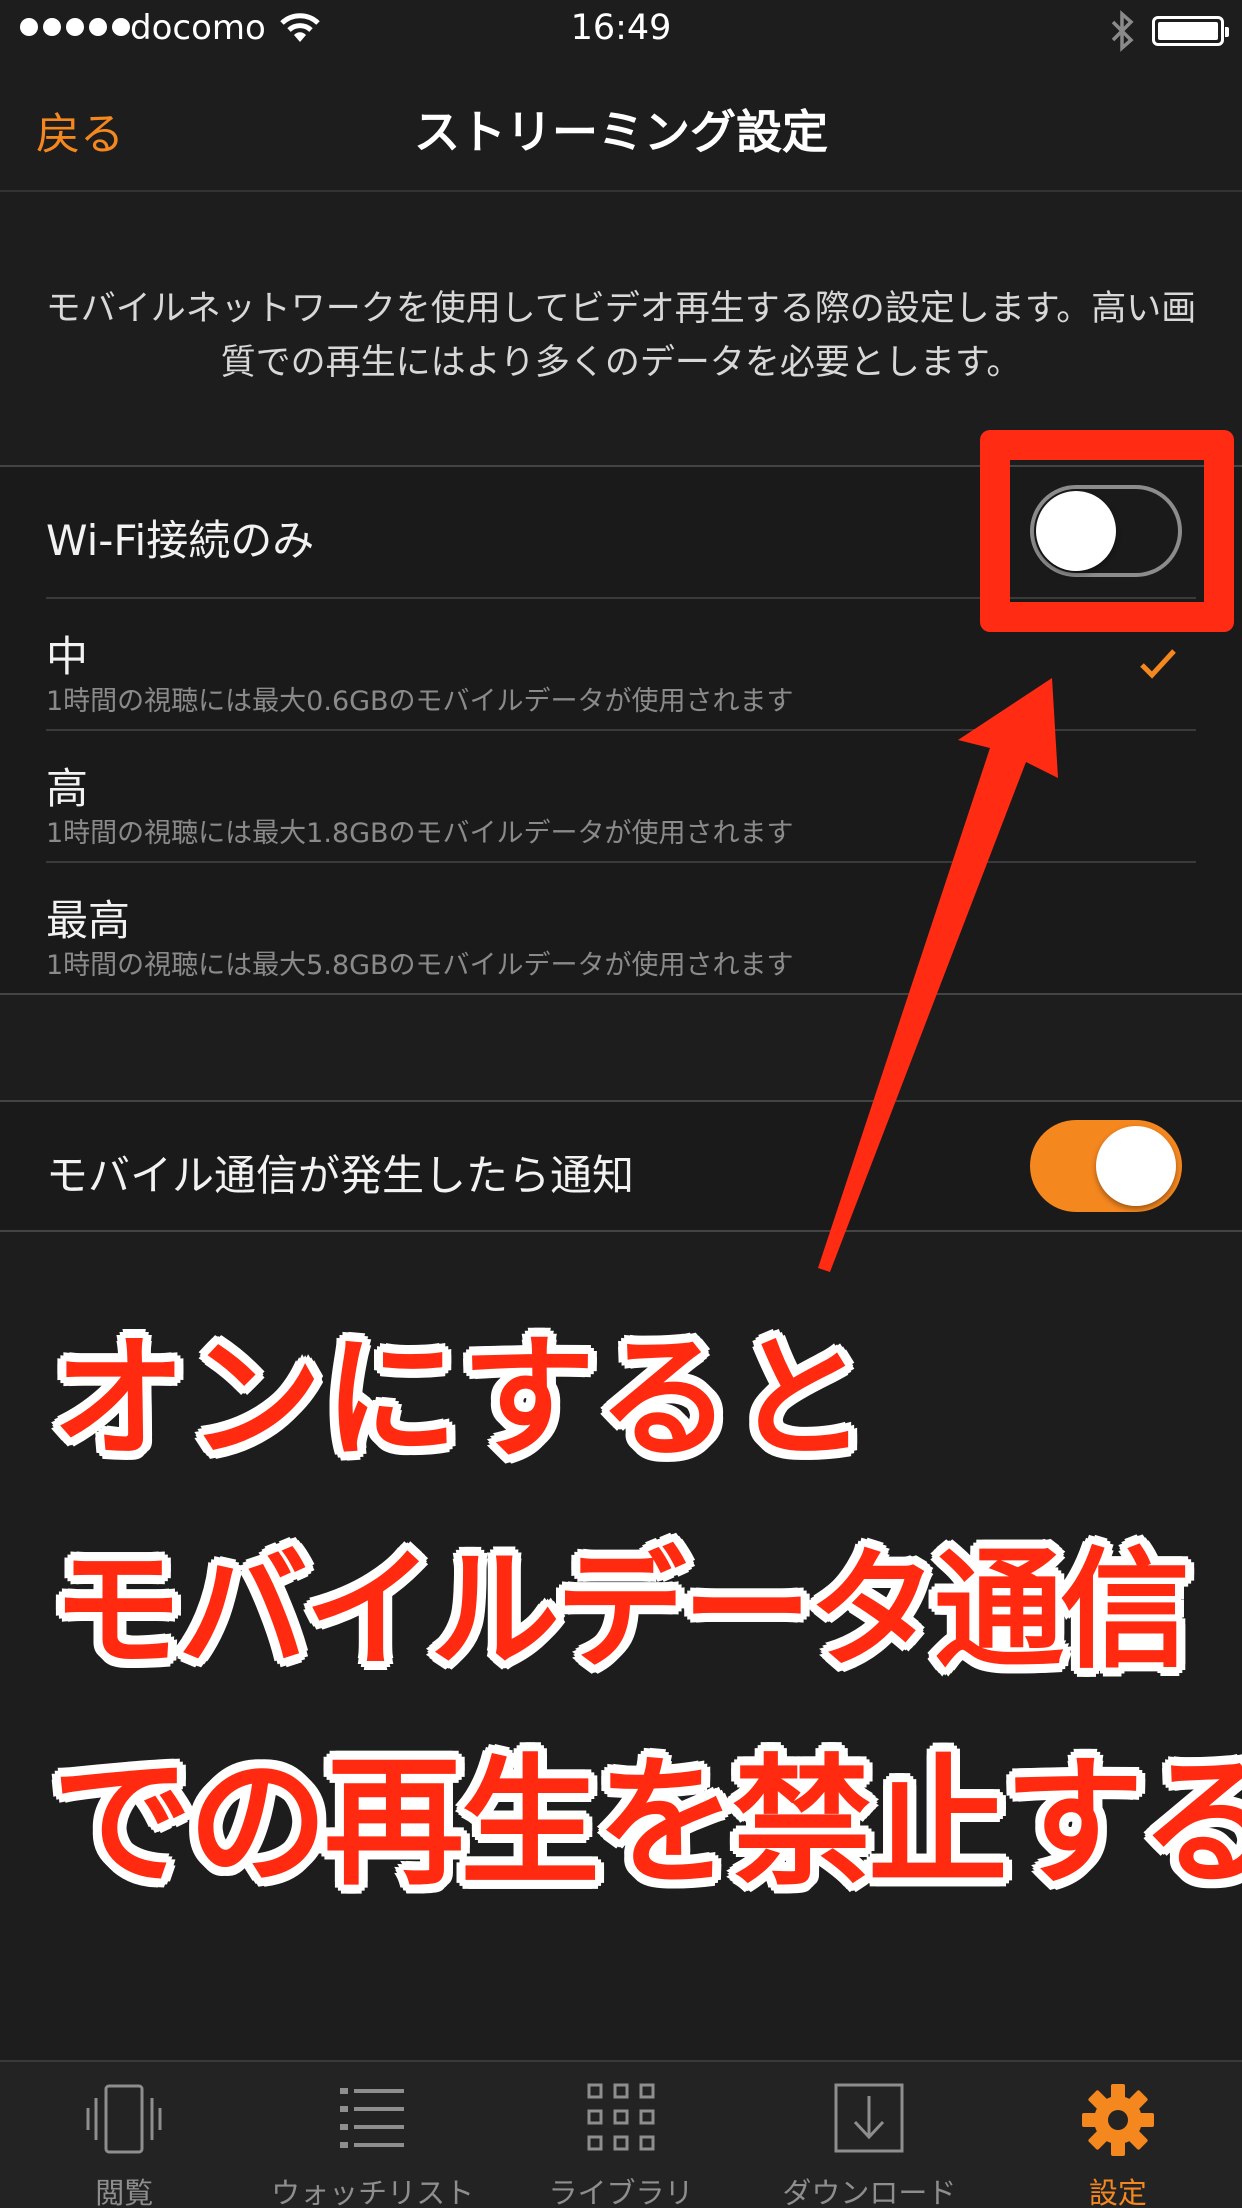 This screenshot has width=1242, height=2208. What do you see at coordinates (621, 28) in the screenshot?
I see `status-time: 16:49` at bounding box center [621, 28].